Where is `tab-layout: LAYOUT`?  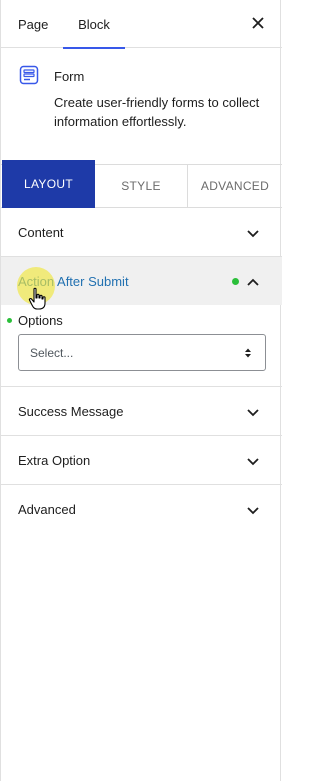 tab-layout: LAYOUT is located at coordinates (48, 184).